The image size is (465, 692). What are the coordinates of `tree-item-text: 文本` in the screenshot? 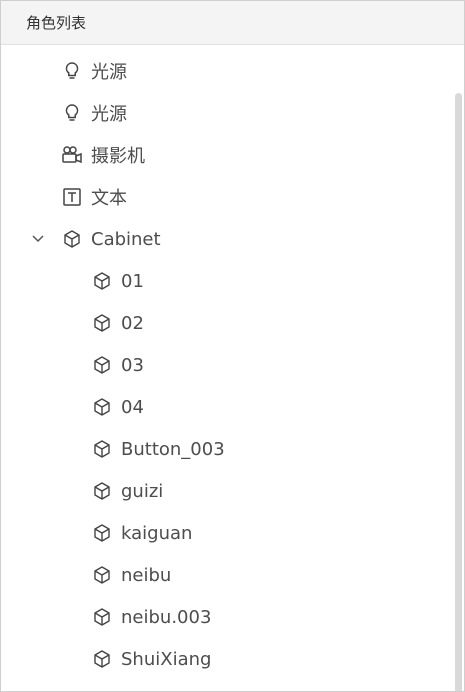 It's located at (226, 197).